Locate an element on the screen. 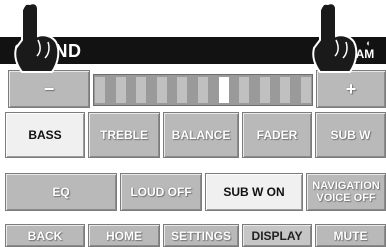  sub-w-on-button: SUB W ON is located at coordinates (254, 192).